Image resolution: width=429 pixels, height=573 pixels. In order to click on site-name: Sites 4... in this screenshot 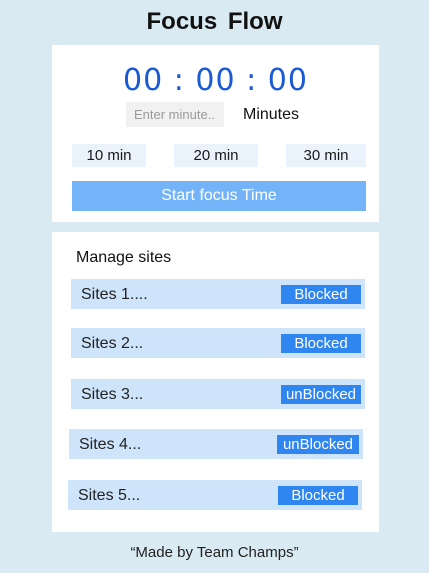, I will do `click(110, 444)`.